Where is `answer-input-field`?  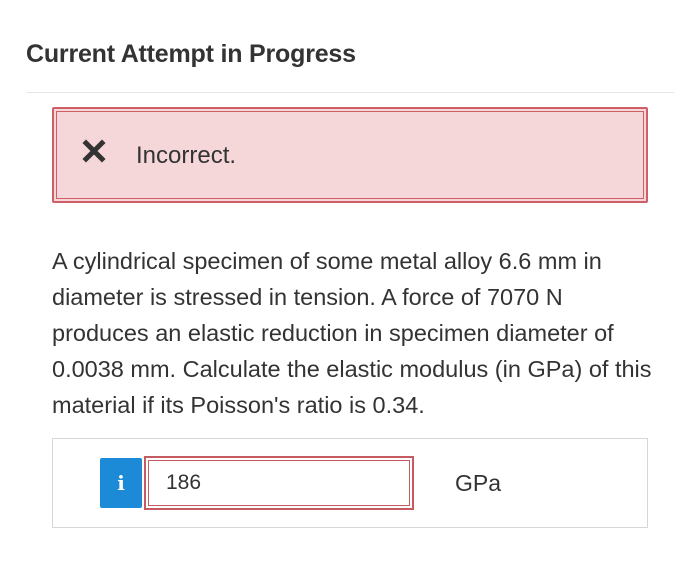
answer-input-field is located at coordinates (279, 483).